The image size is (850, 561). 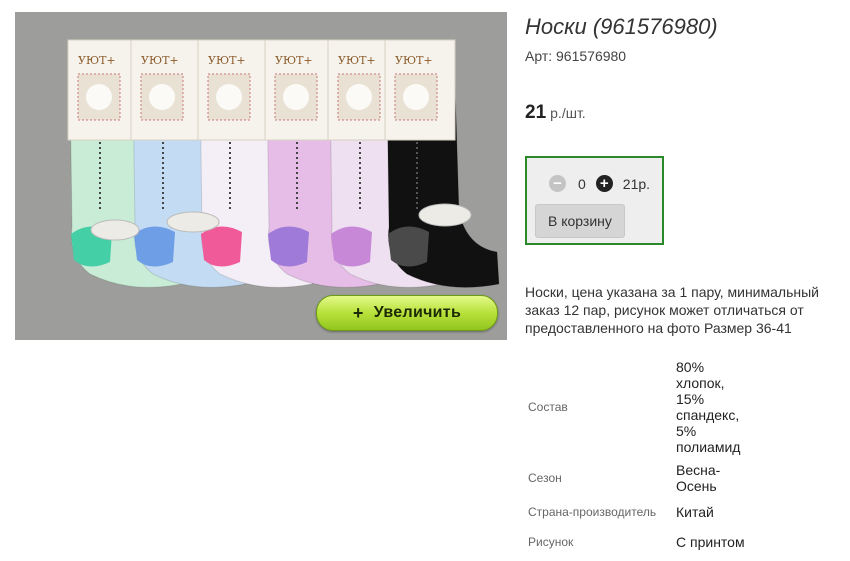 I want to click on product-price: 21 р./шт., so click(x=555, y=113).